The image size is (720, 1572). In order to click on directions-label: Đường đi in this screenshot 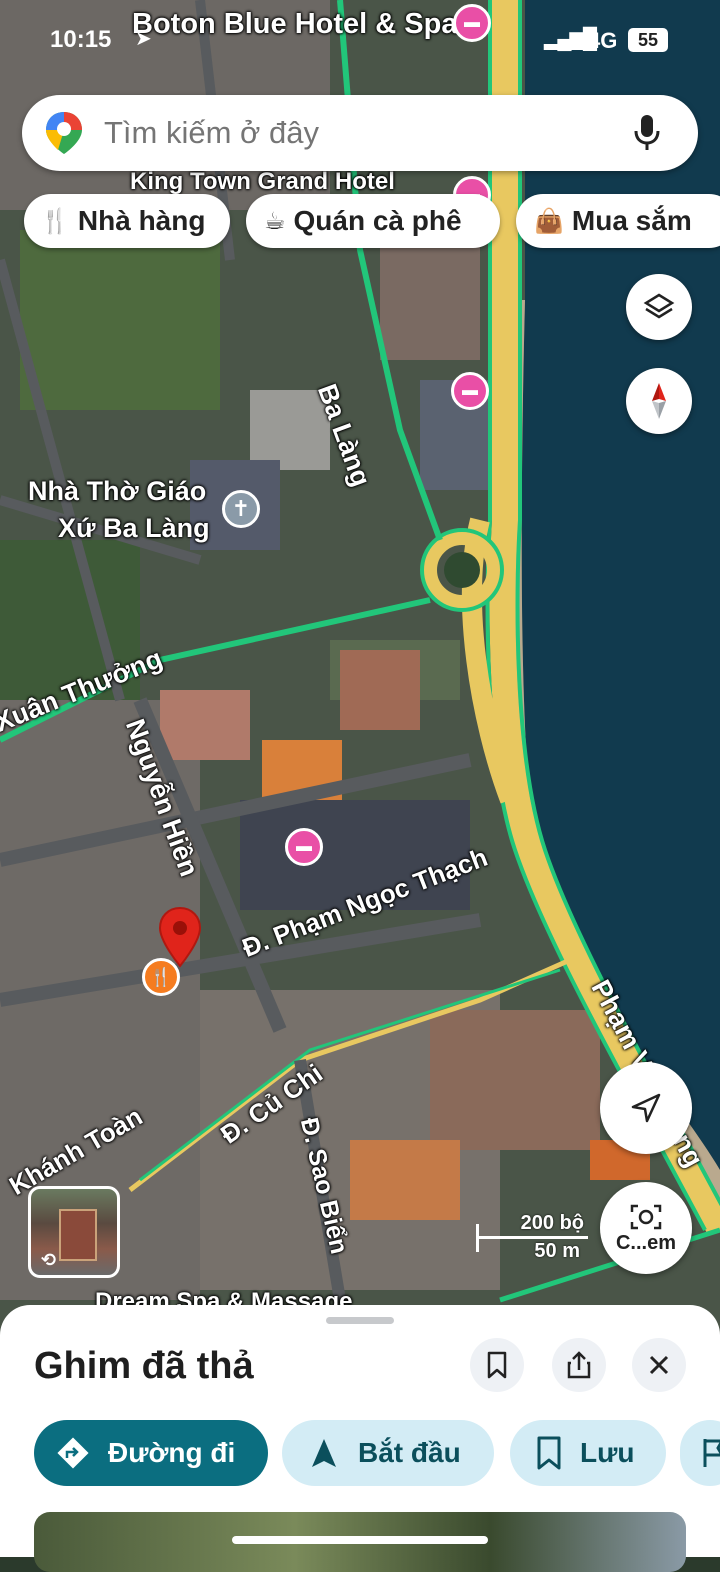, I will do `click(172, 1452)`.